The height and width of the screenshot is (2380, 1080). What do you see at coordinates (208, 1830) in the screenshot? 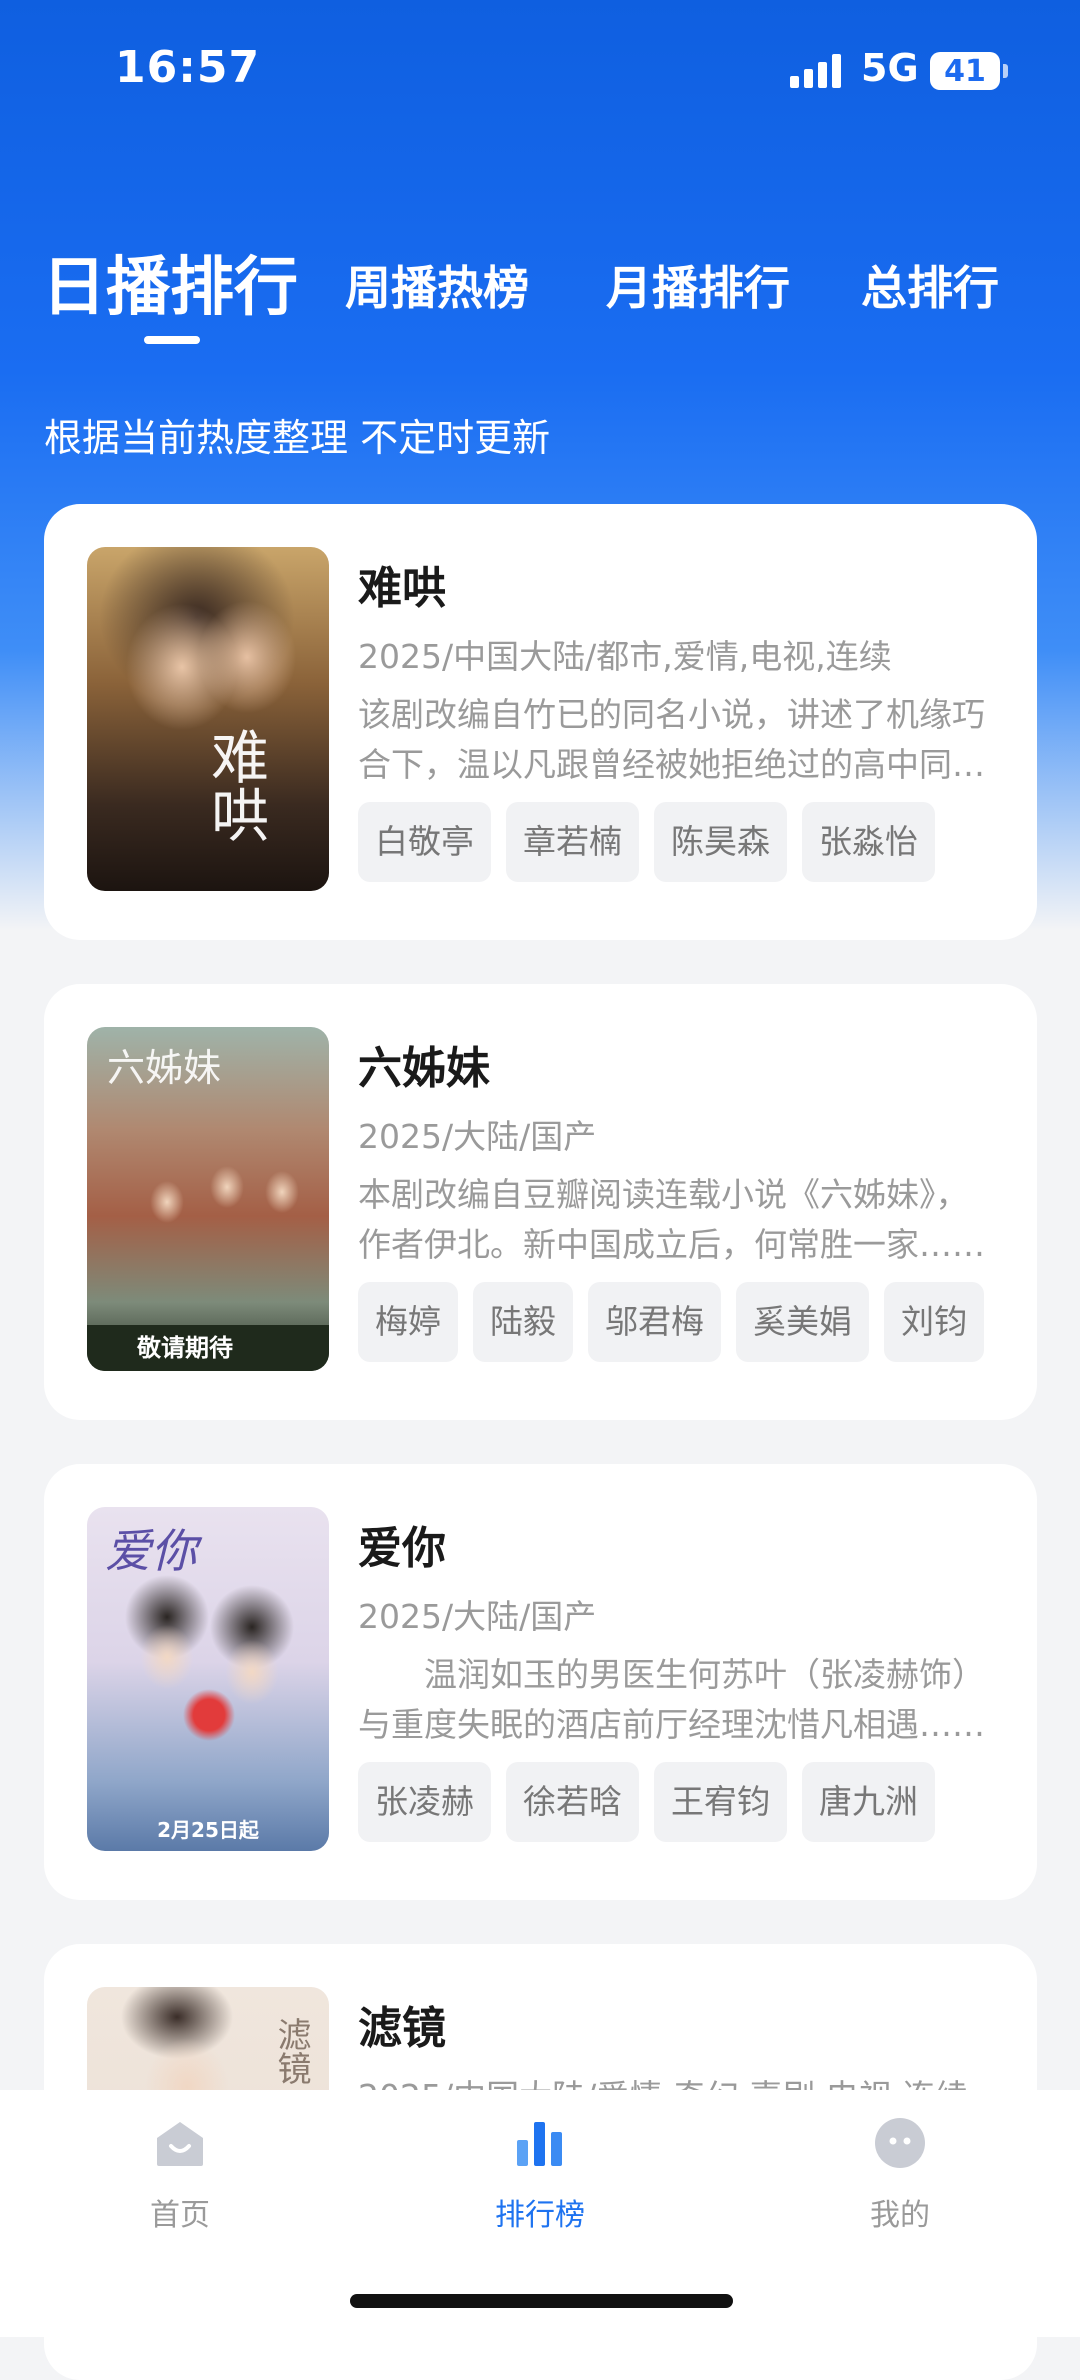
I see `poster-date: 2月25日起` at bounding box center [208, 1830].